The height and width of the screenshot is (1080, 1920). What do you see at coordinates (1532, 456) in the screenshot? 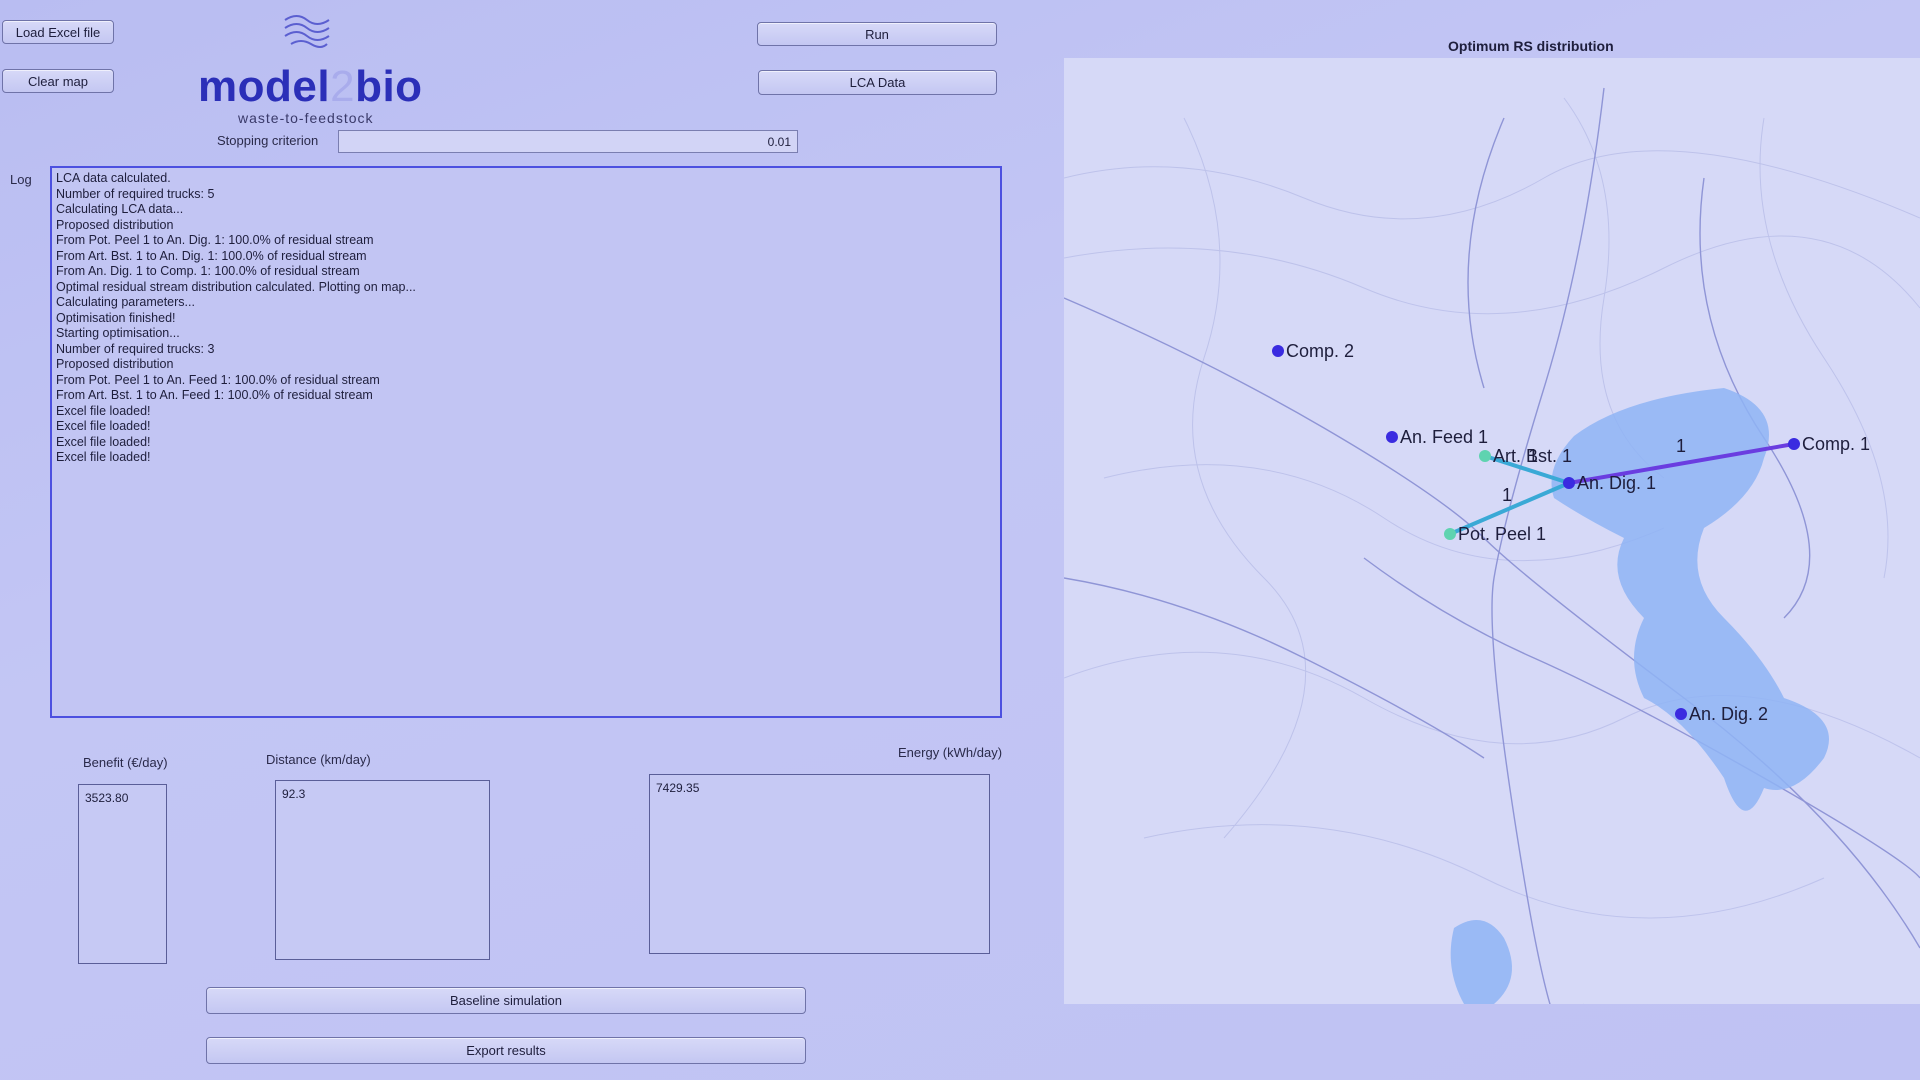
I see `node-artbst1-label: Art. Bst. 1` at bounding box center [1532, 456].